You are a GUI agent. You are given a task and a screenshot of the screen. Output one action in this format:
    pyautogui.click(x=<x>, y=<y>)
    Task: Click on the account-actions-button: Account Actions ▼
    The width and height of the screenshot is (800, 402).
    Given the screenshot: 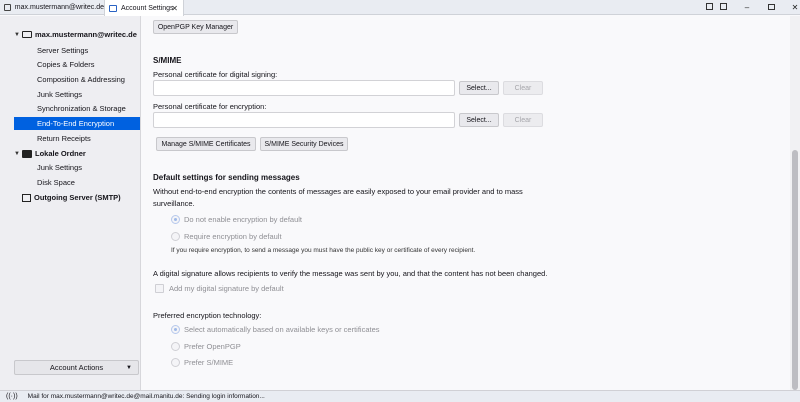 What is the action you would take?
    pyautogui.click(x=76, y=367)
    